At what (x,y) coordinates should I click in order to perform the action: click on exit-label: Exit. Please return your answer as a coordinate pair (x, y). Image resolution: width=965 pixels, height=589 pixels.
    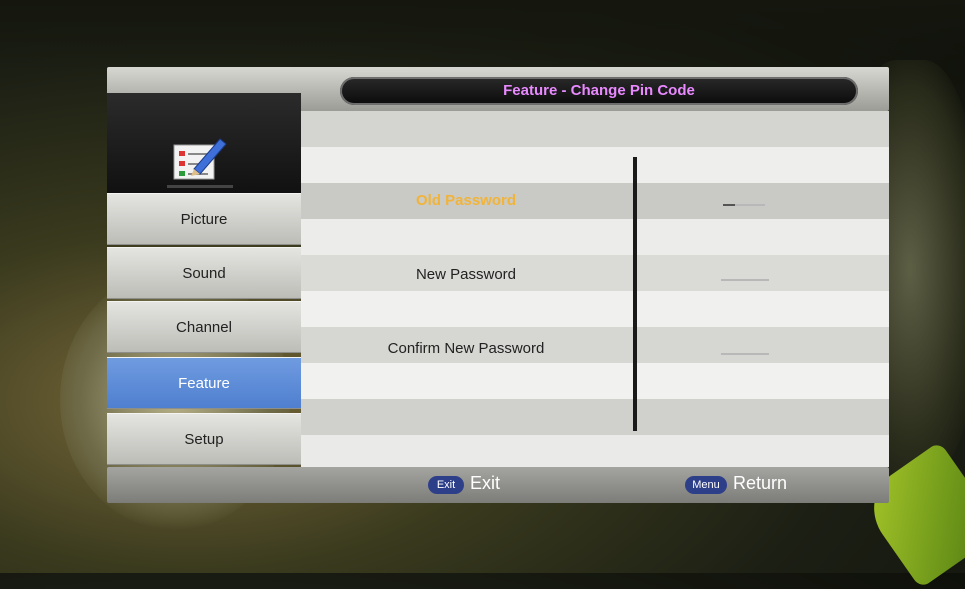
    Looking at the image, I should click on (485, 483).